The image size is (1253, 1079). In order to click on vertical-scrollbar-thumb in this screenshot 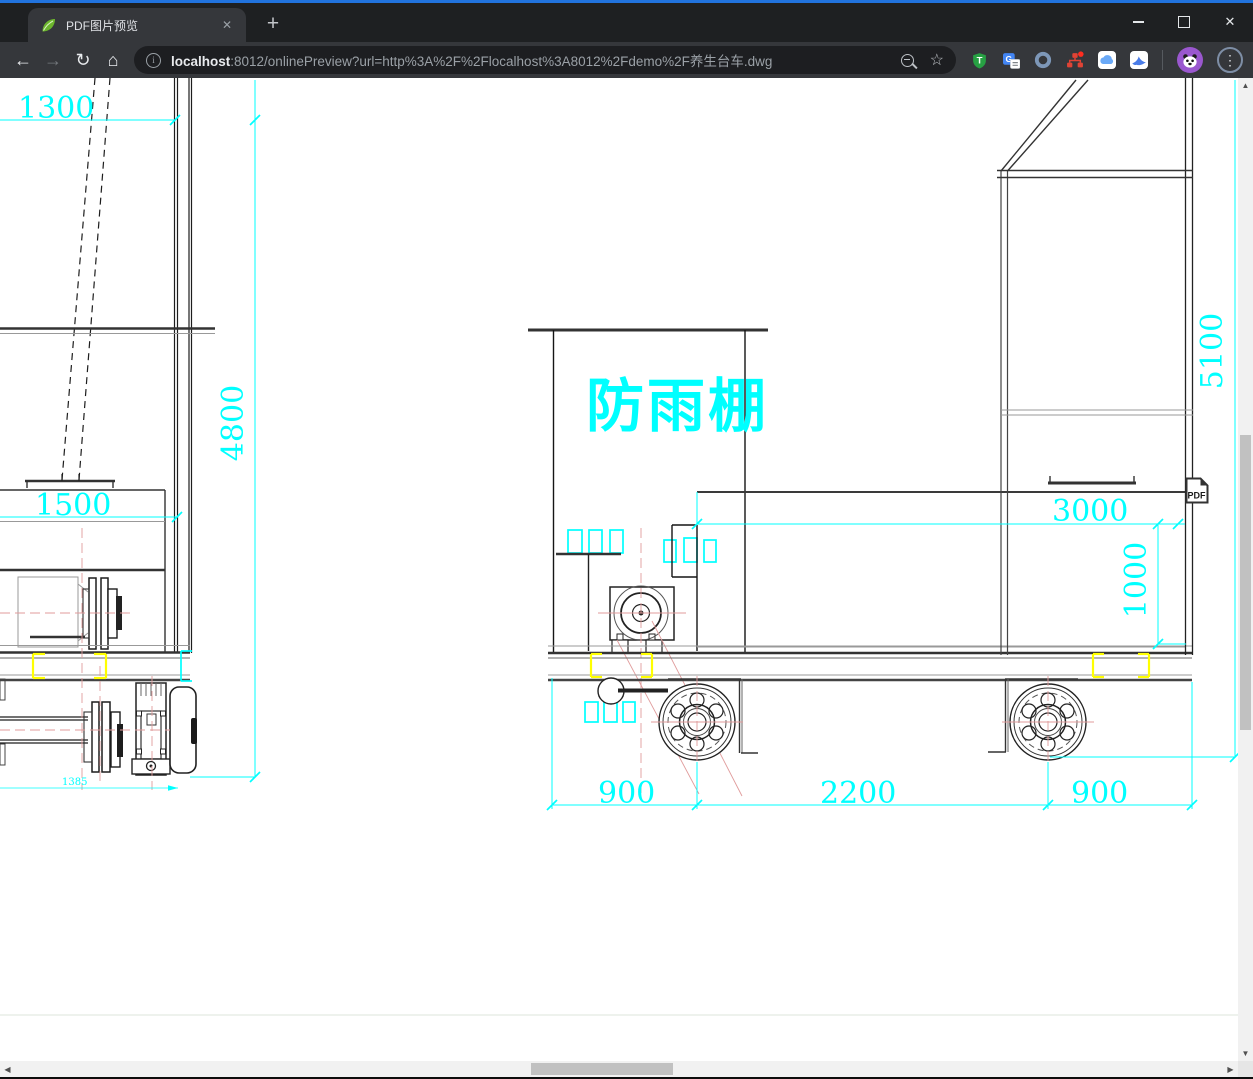, I will do `click(1245, 582)`.